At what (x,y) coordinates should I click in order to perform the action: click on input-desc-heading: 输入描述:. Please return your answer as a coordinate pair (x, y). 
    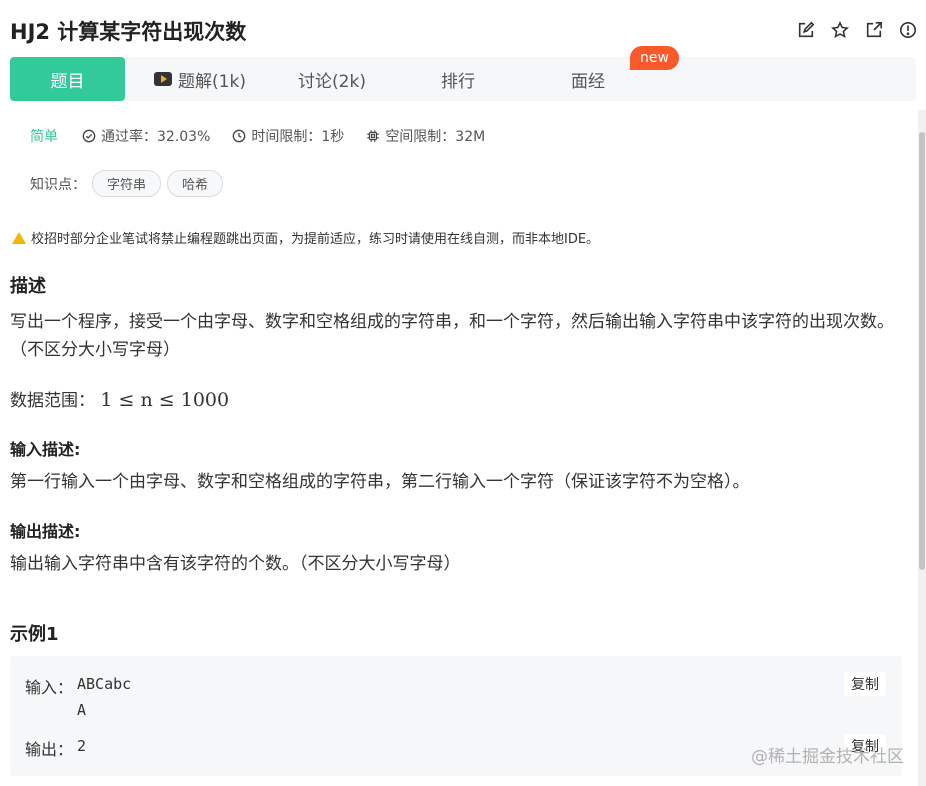
    Looking at the image, I should click on (45, 449).